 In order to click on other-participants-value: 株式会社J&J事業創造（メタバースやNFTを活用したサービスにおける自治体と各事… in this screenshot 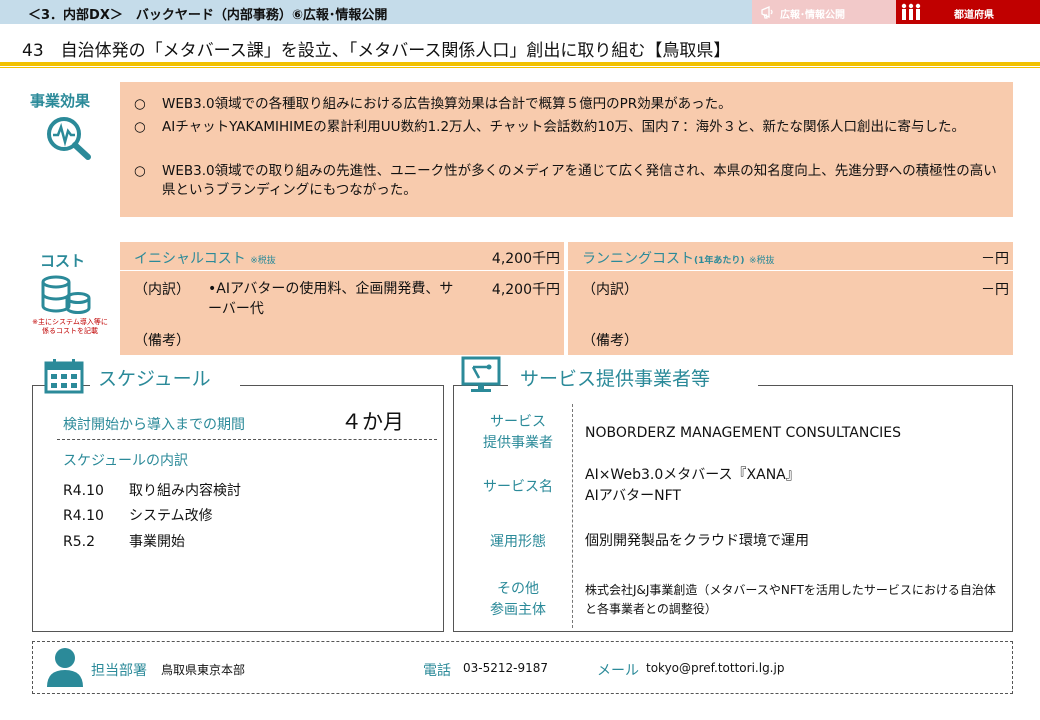, I will do `click(790, 599)`.